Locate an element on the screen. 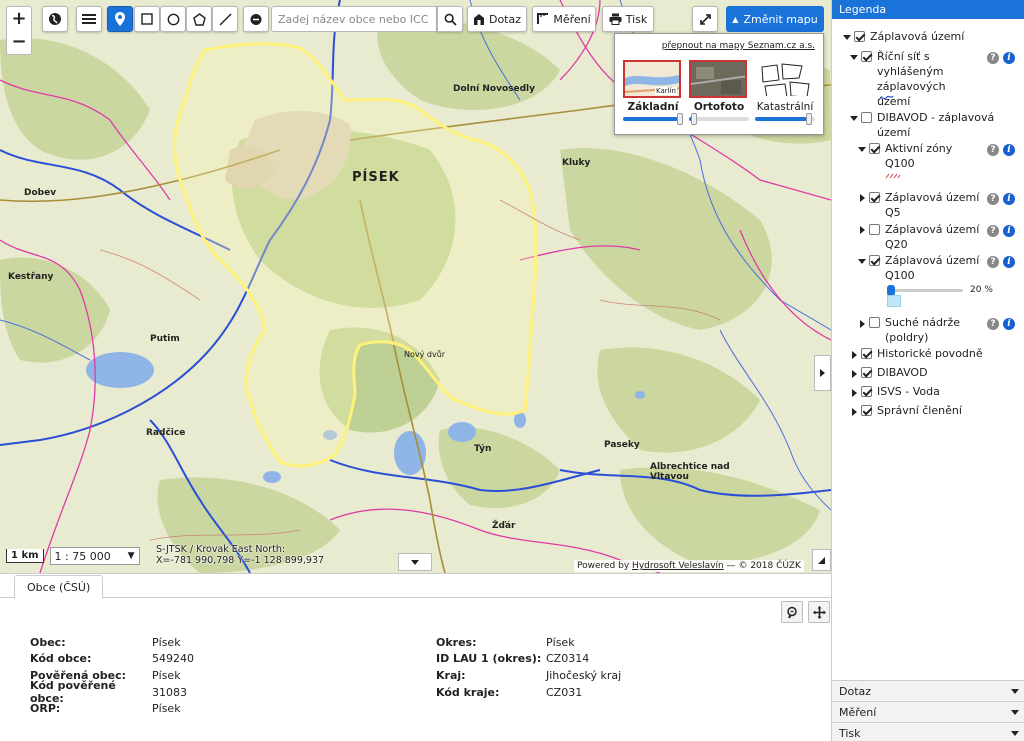  map-place-label: Týn is located at coordinates (483, 449).